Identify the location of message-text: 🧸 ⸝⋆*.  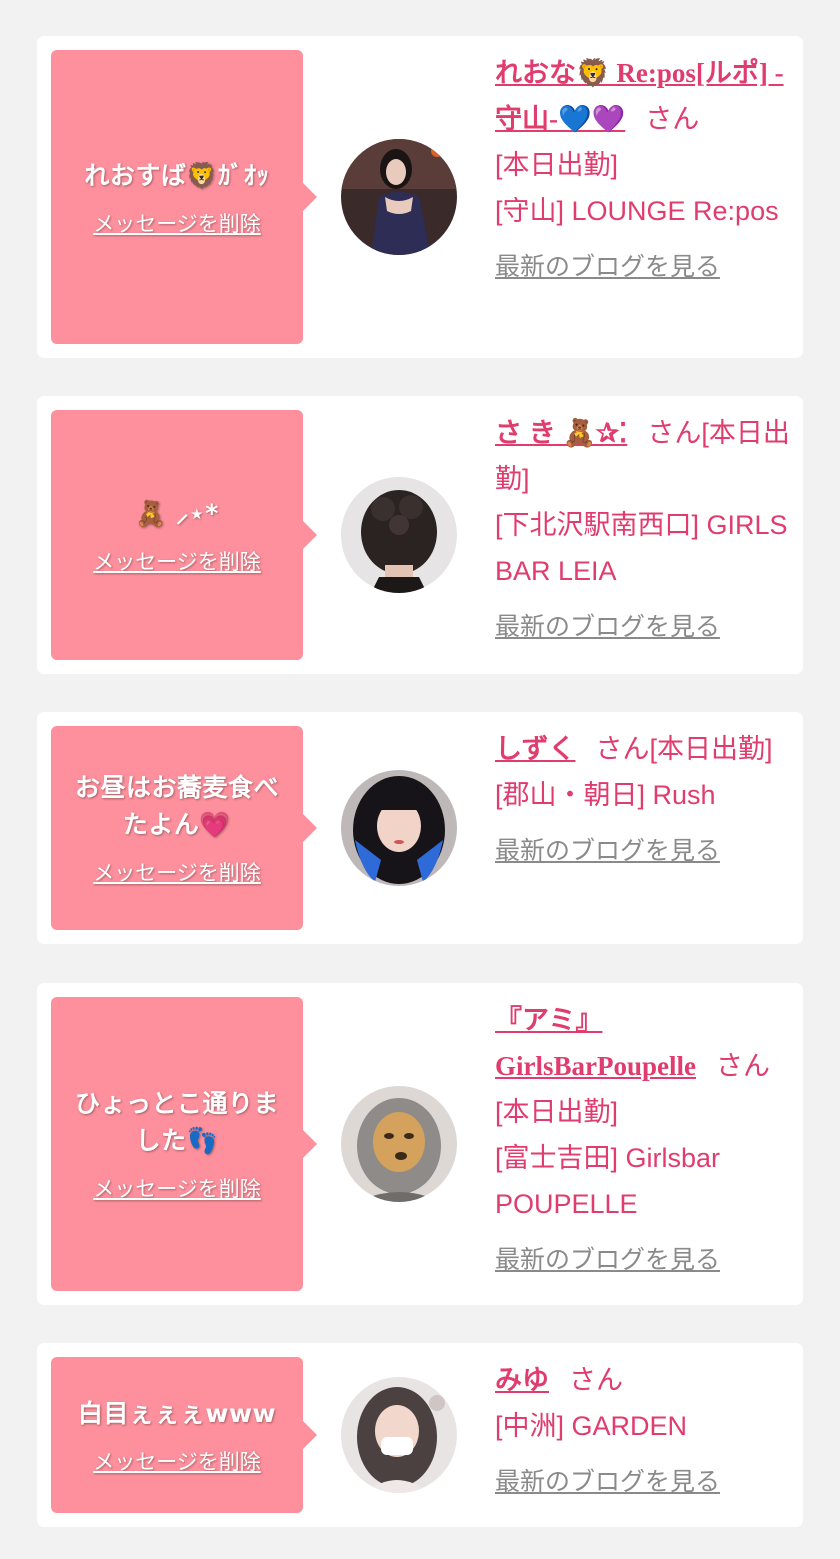
(177, 513).